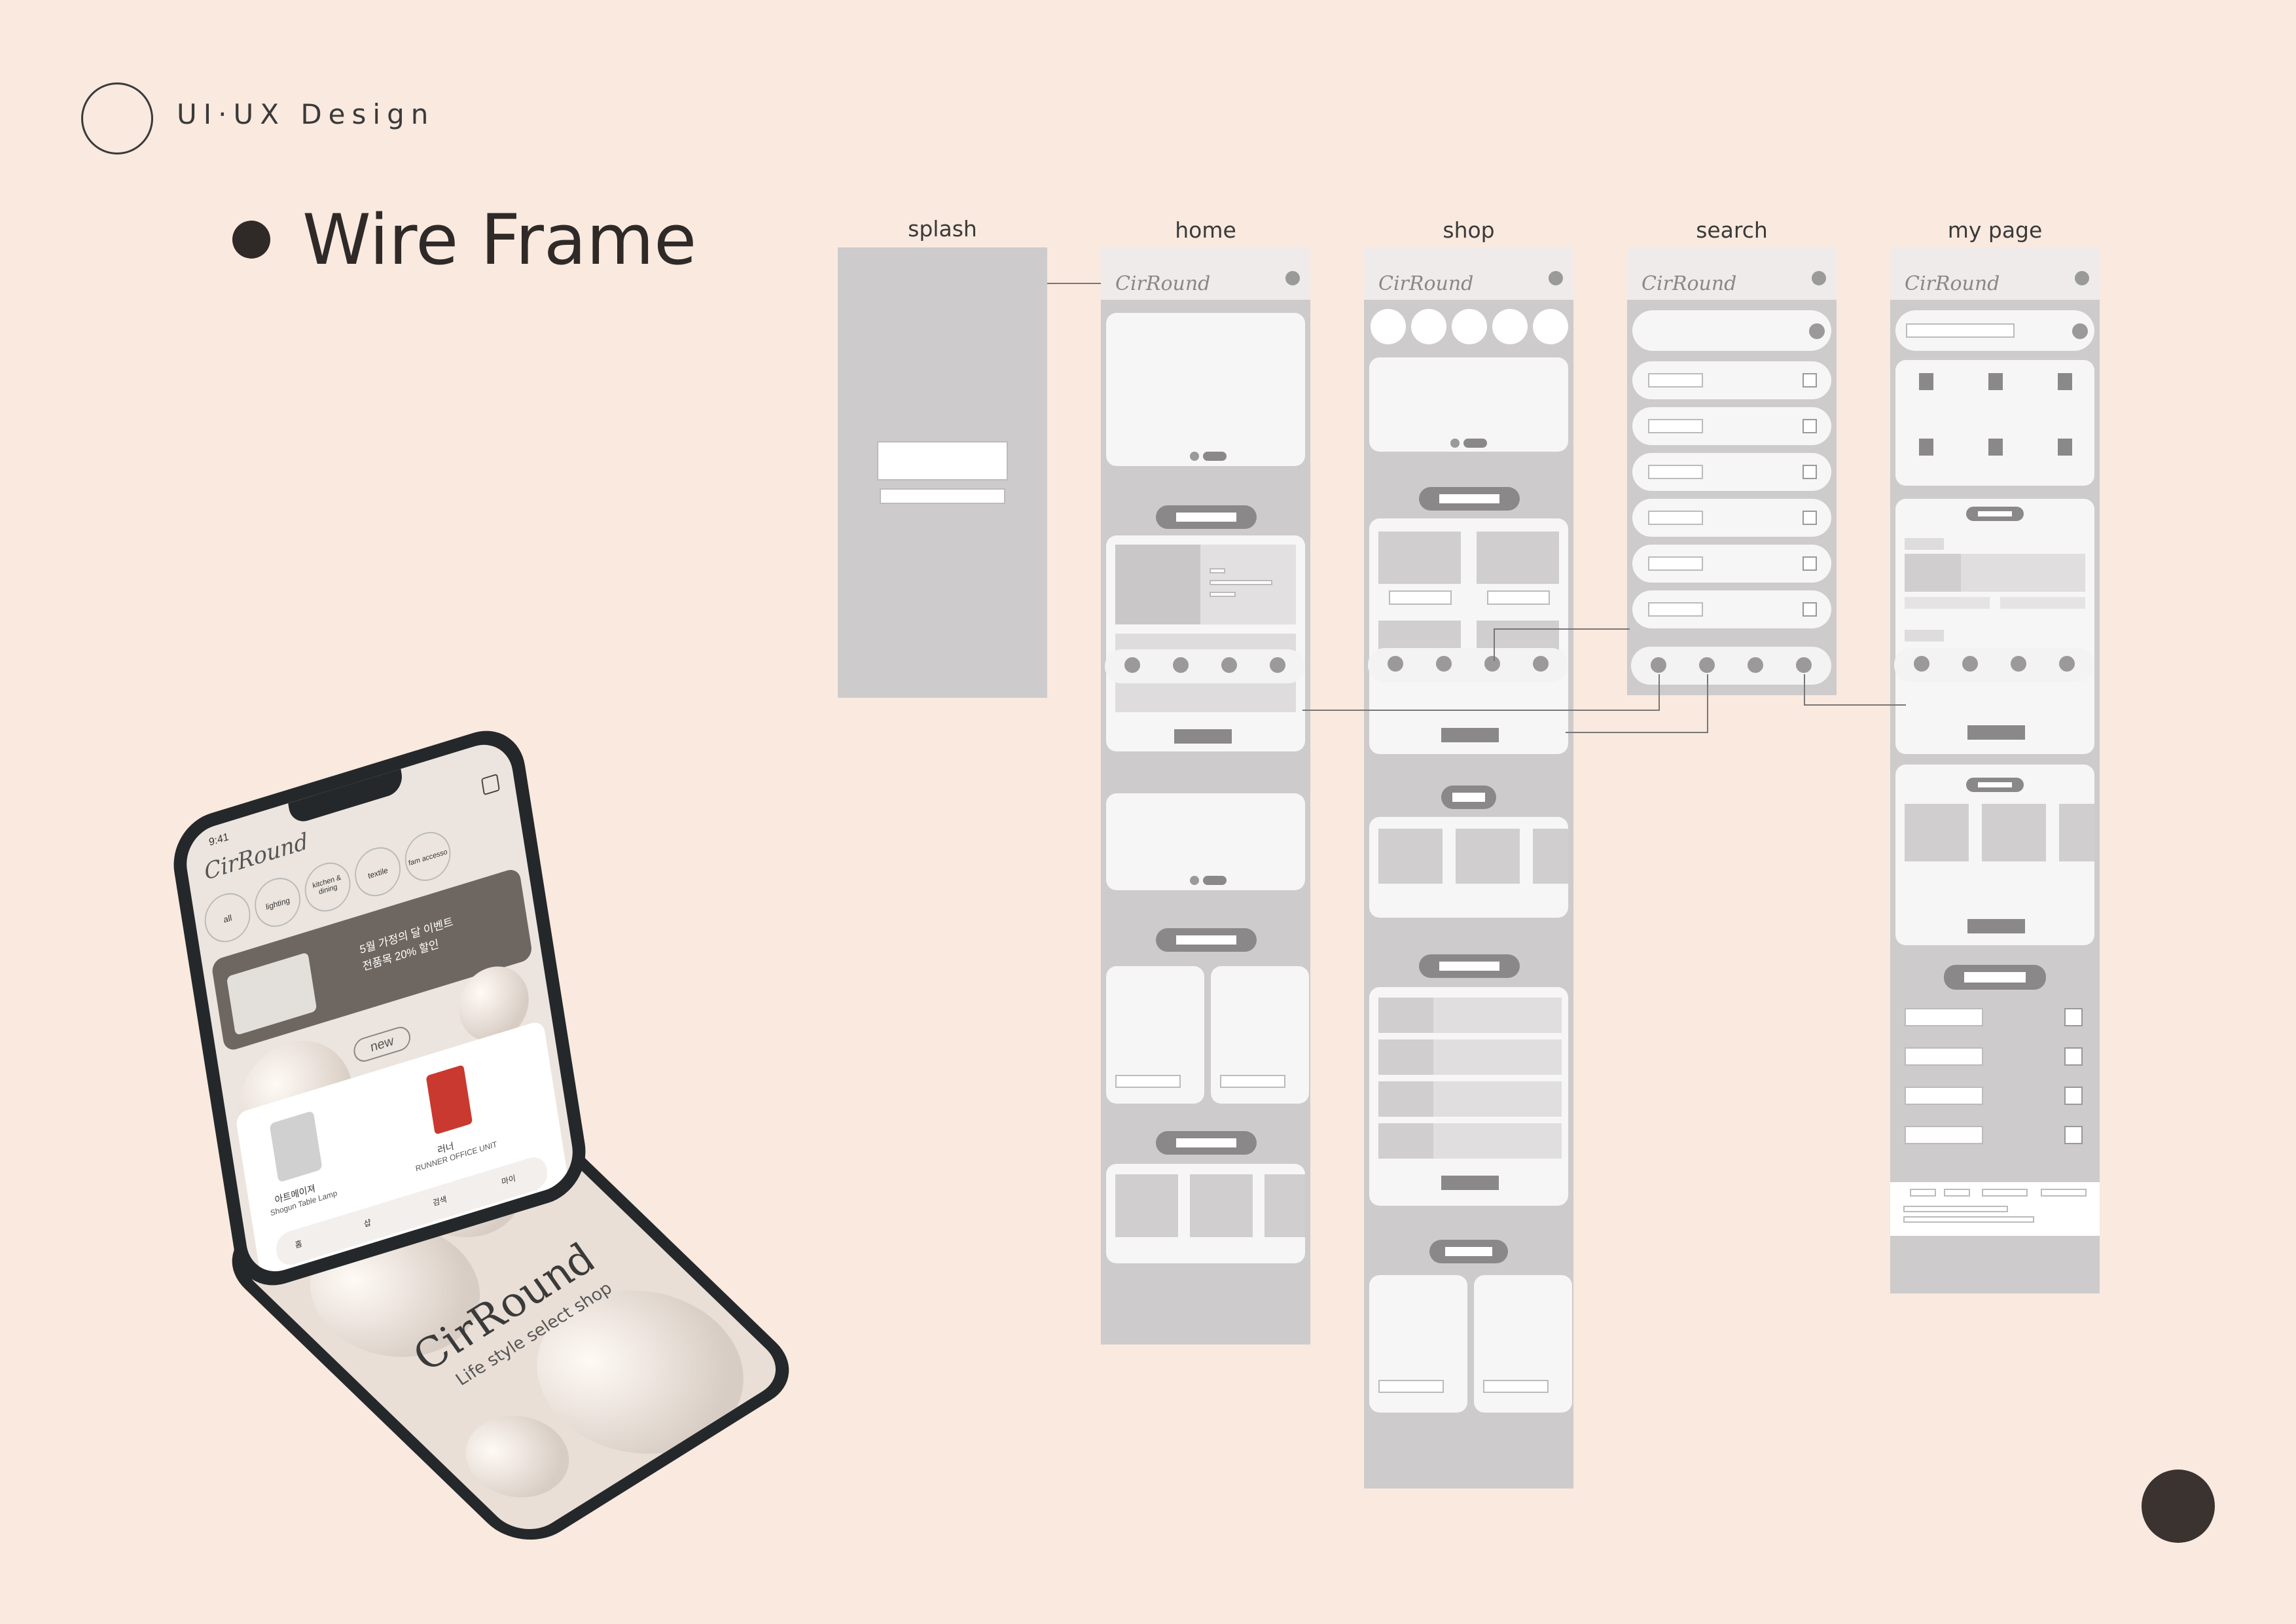 This screenshot has width=2296, height=1624. What do you see at coordinates (227, 918) in the screenshot?
I see `category-all: all` at bounding box center [227, 918].